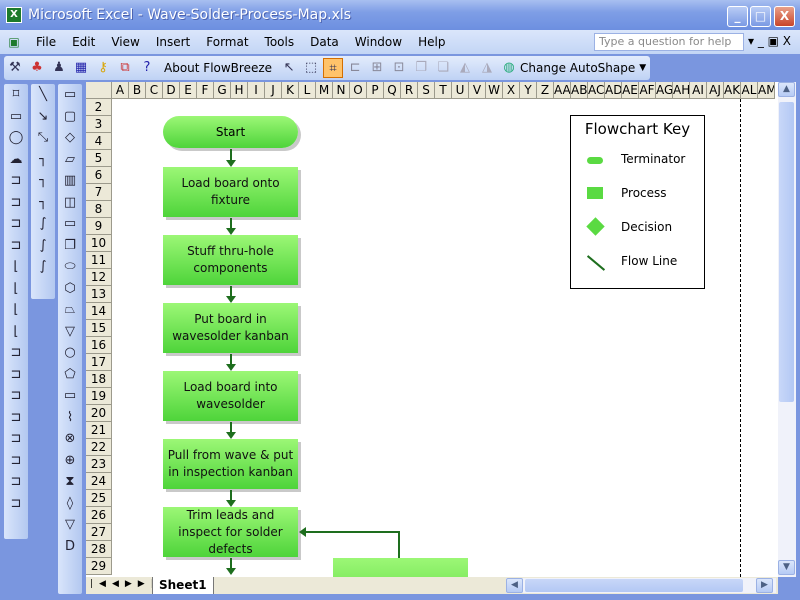 The width and height of the screenshot is (800, 600). I want to click on minimize-button: _, so click(737, 16).